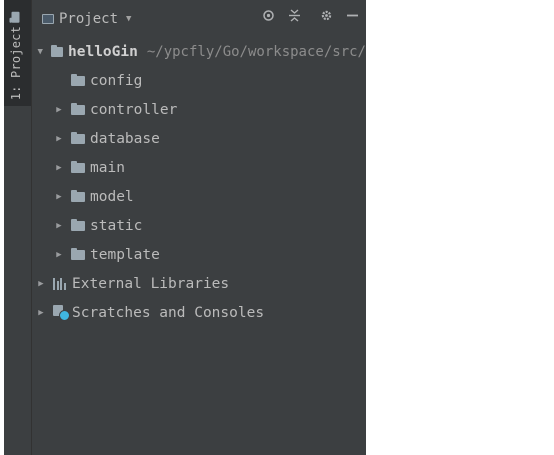 This screenshot has height=455, width=554. I want to click on project-view-icon, so click(48, 19).